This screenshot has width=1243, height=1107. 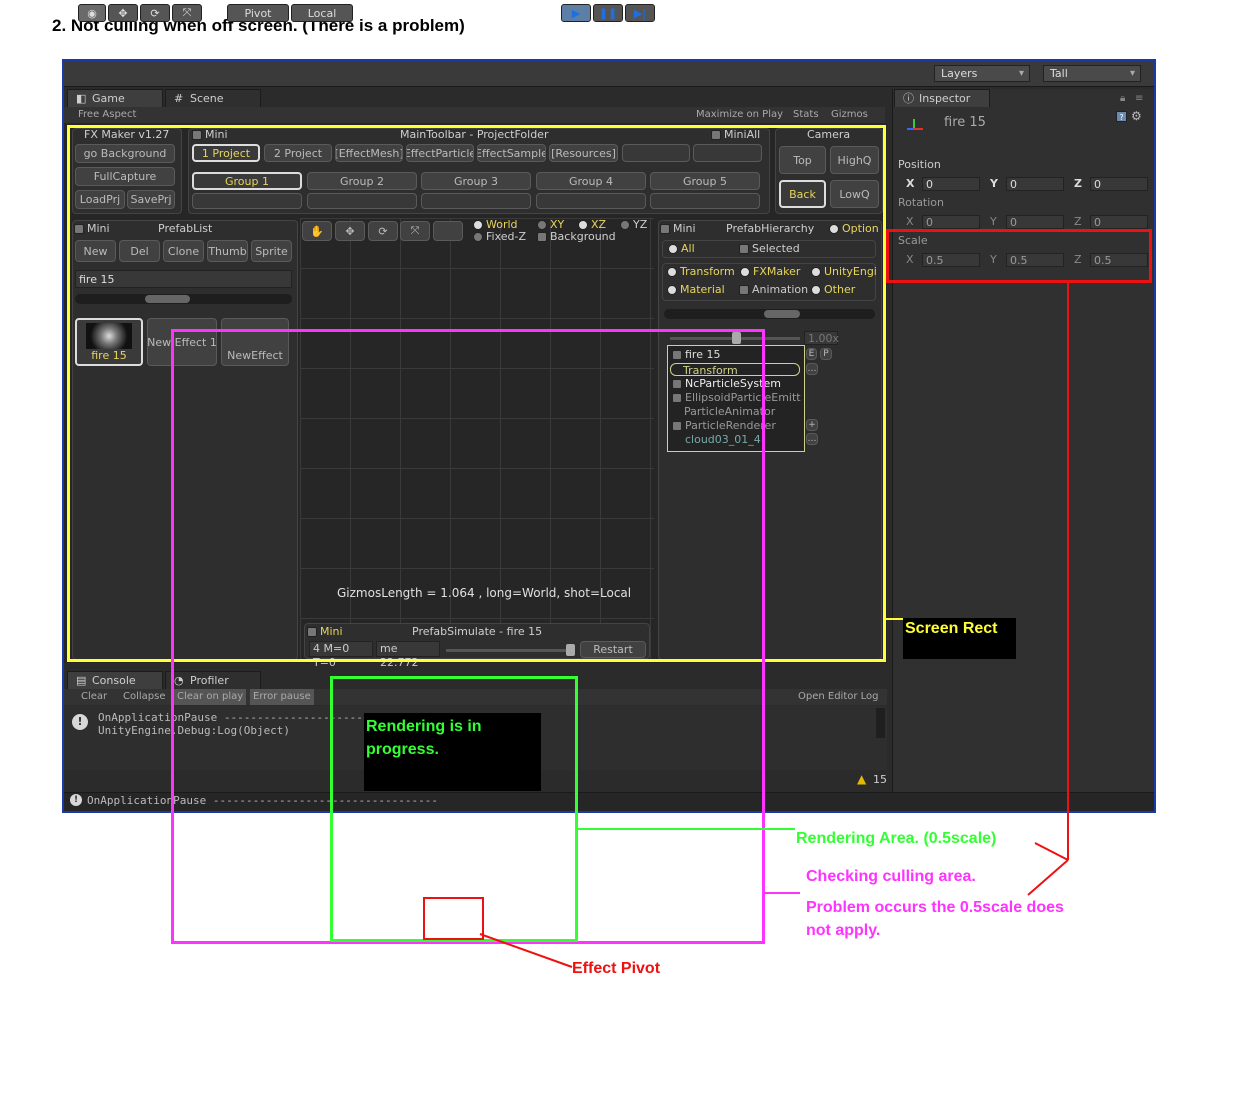 I want to click on rendering-area-label: Rendering Area. (0.5scale), so click(x=896, y=838).